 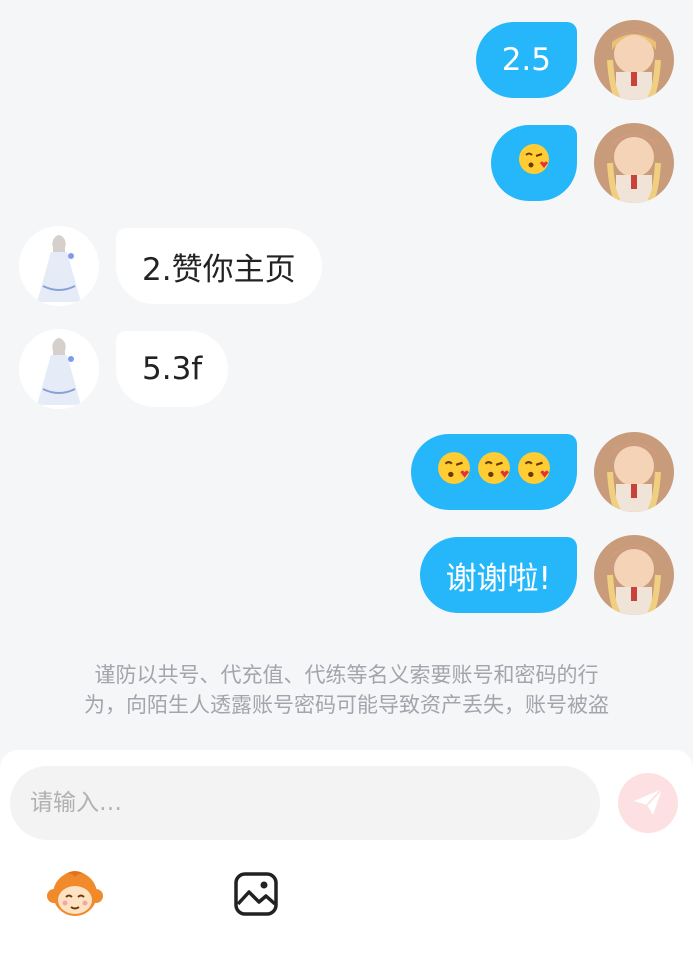 I want to click on message-sent: 2.5, so click(x=574, y=60).